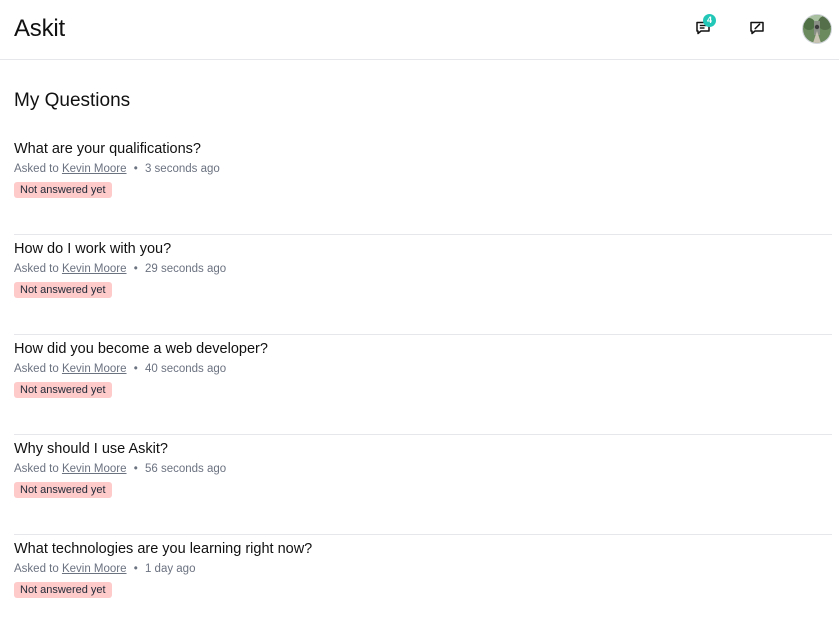 The width and height of the screenshot is (839, 635). I want to click on question-meta: Asked to Kevin Moore • 29 seconds ago, so click(120, 269).